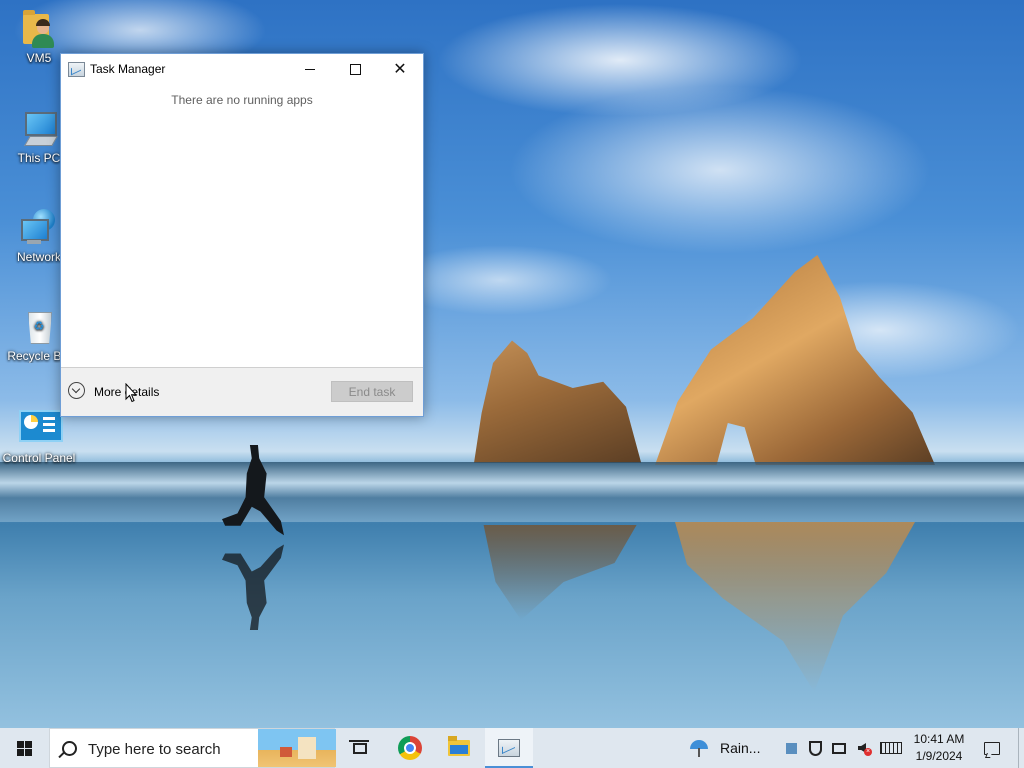 Image resolution: width=1024 pixels, height=768 pixels. What do you see at coordinates (297, 748) in the screenshot?
I see `search-highlight-image` at bounding box center [297, 748].